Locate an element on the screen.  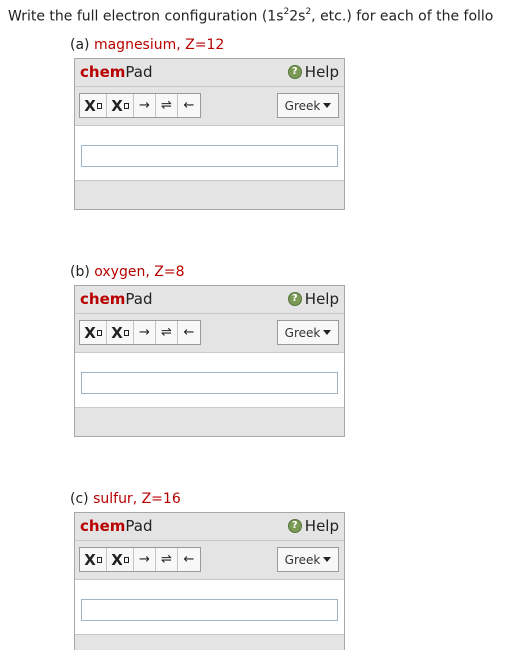
part-letter: (b) is located at coordinates (80, 272).